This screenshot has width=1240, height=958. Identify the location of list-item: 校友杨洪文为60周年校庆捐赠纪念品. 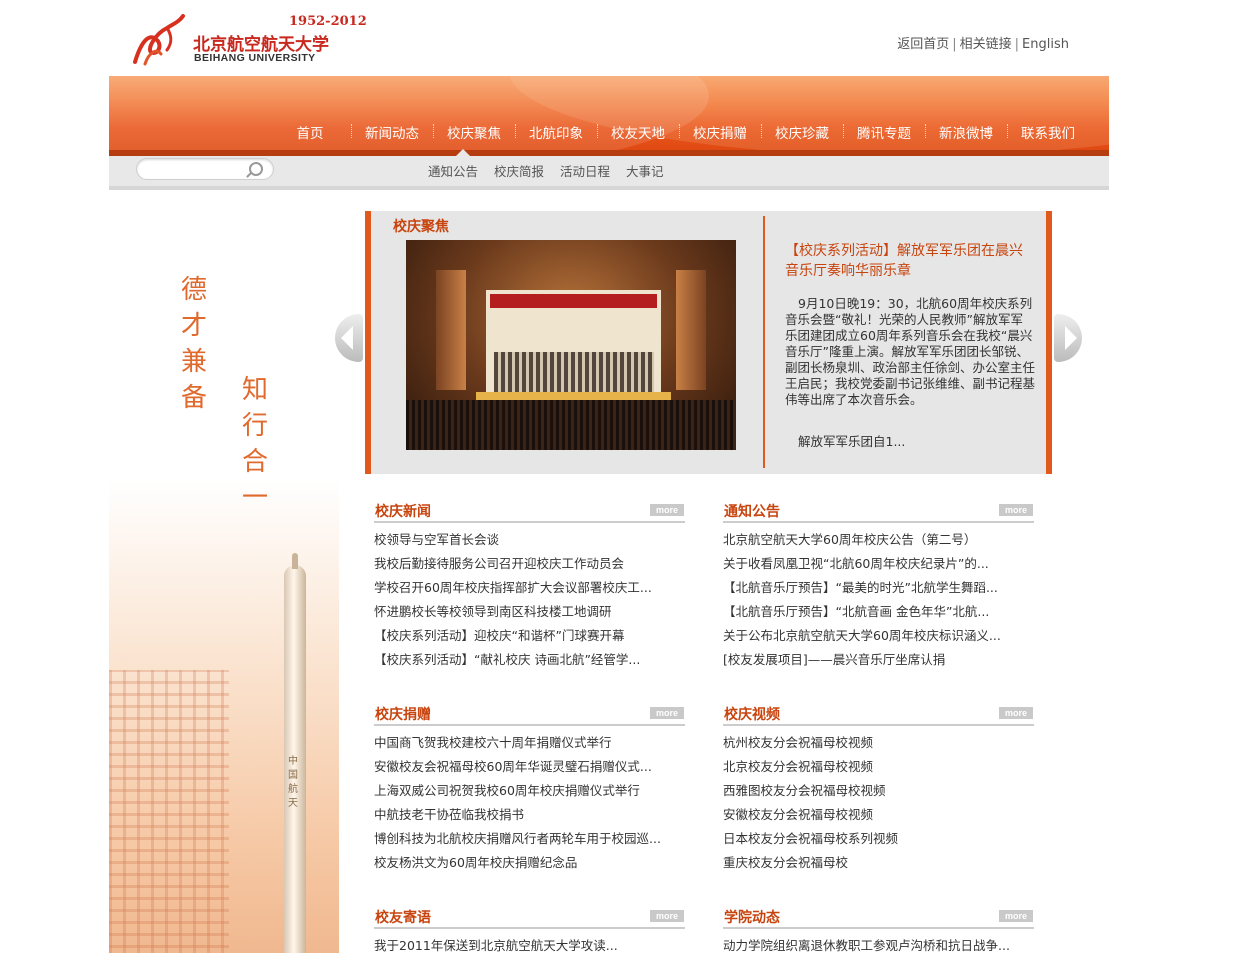
(529, 863).